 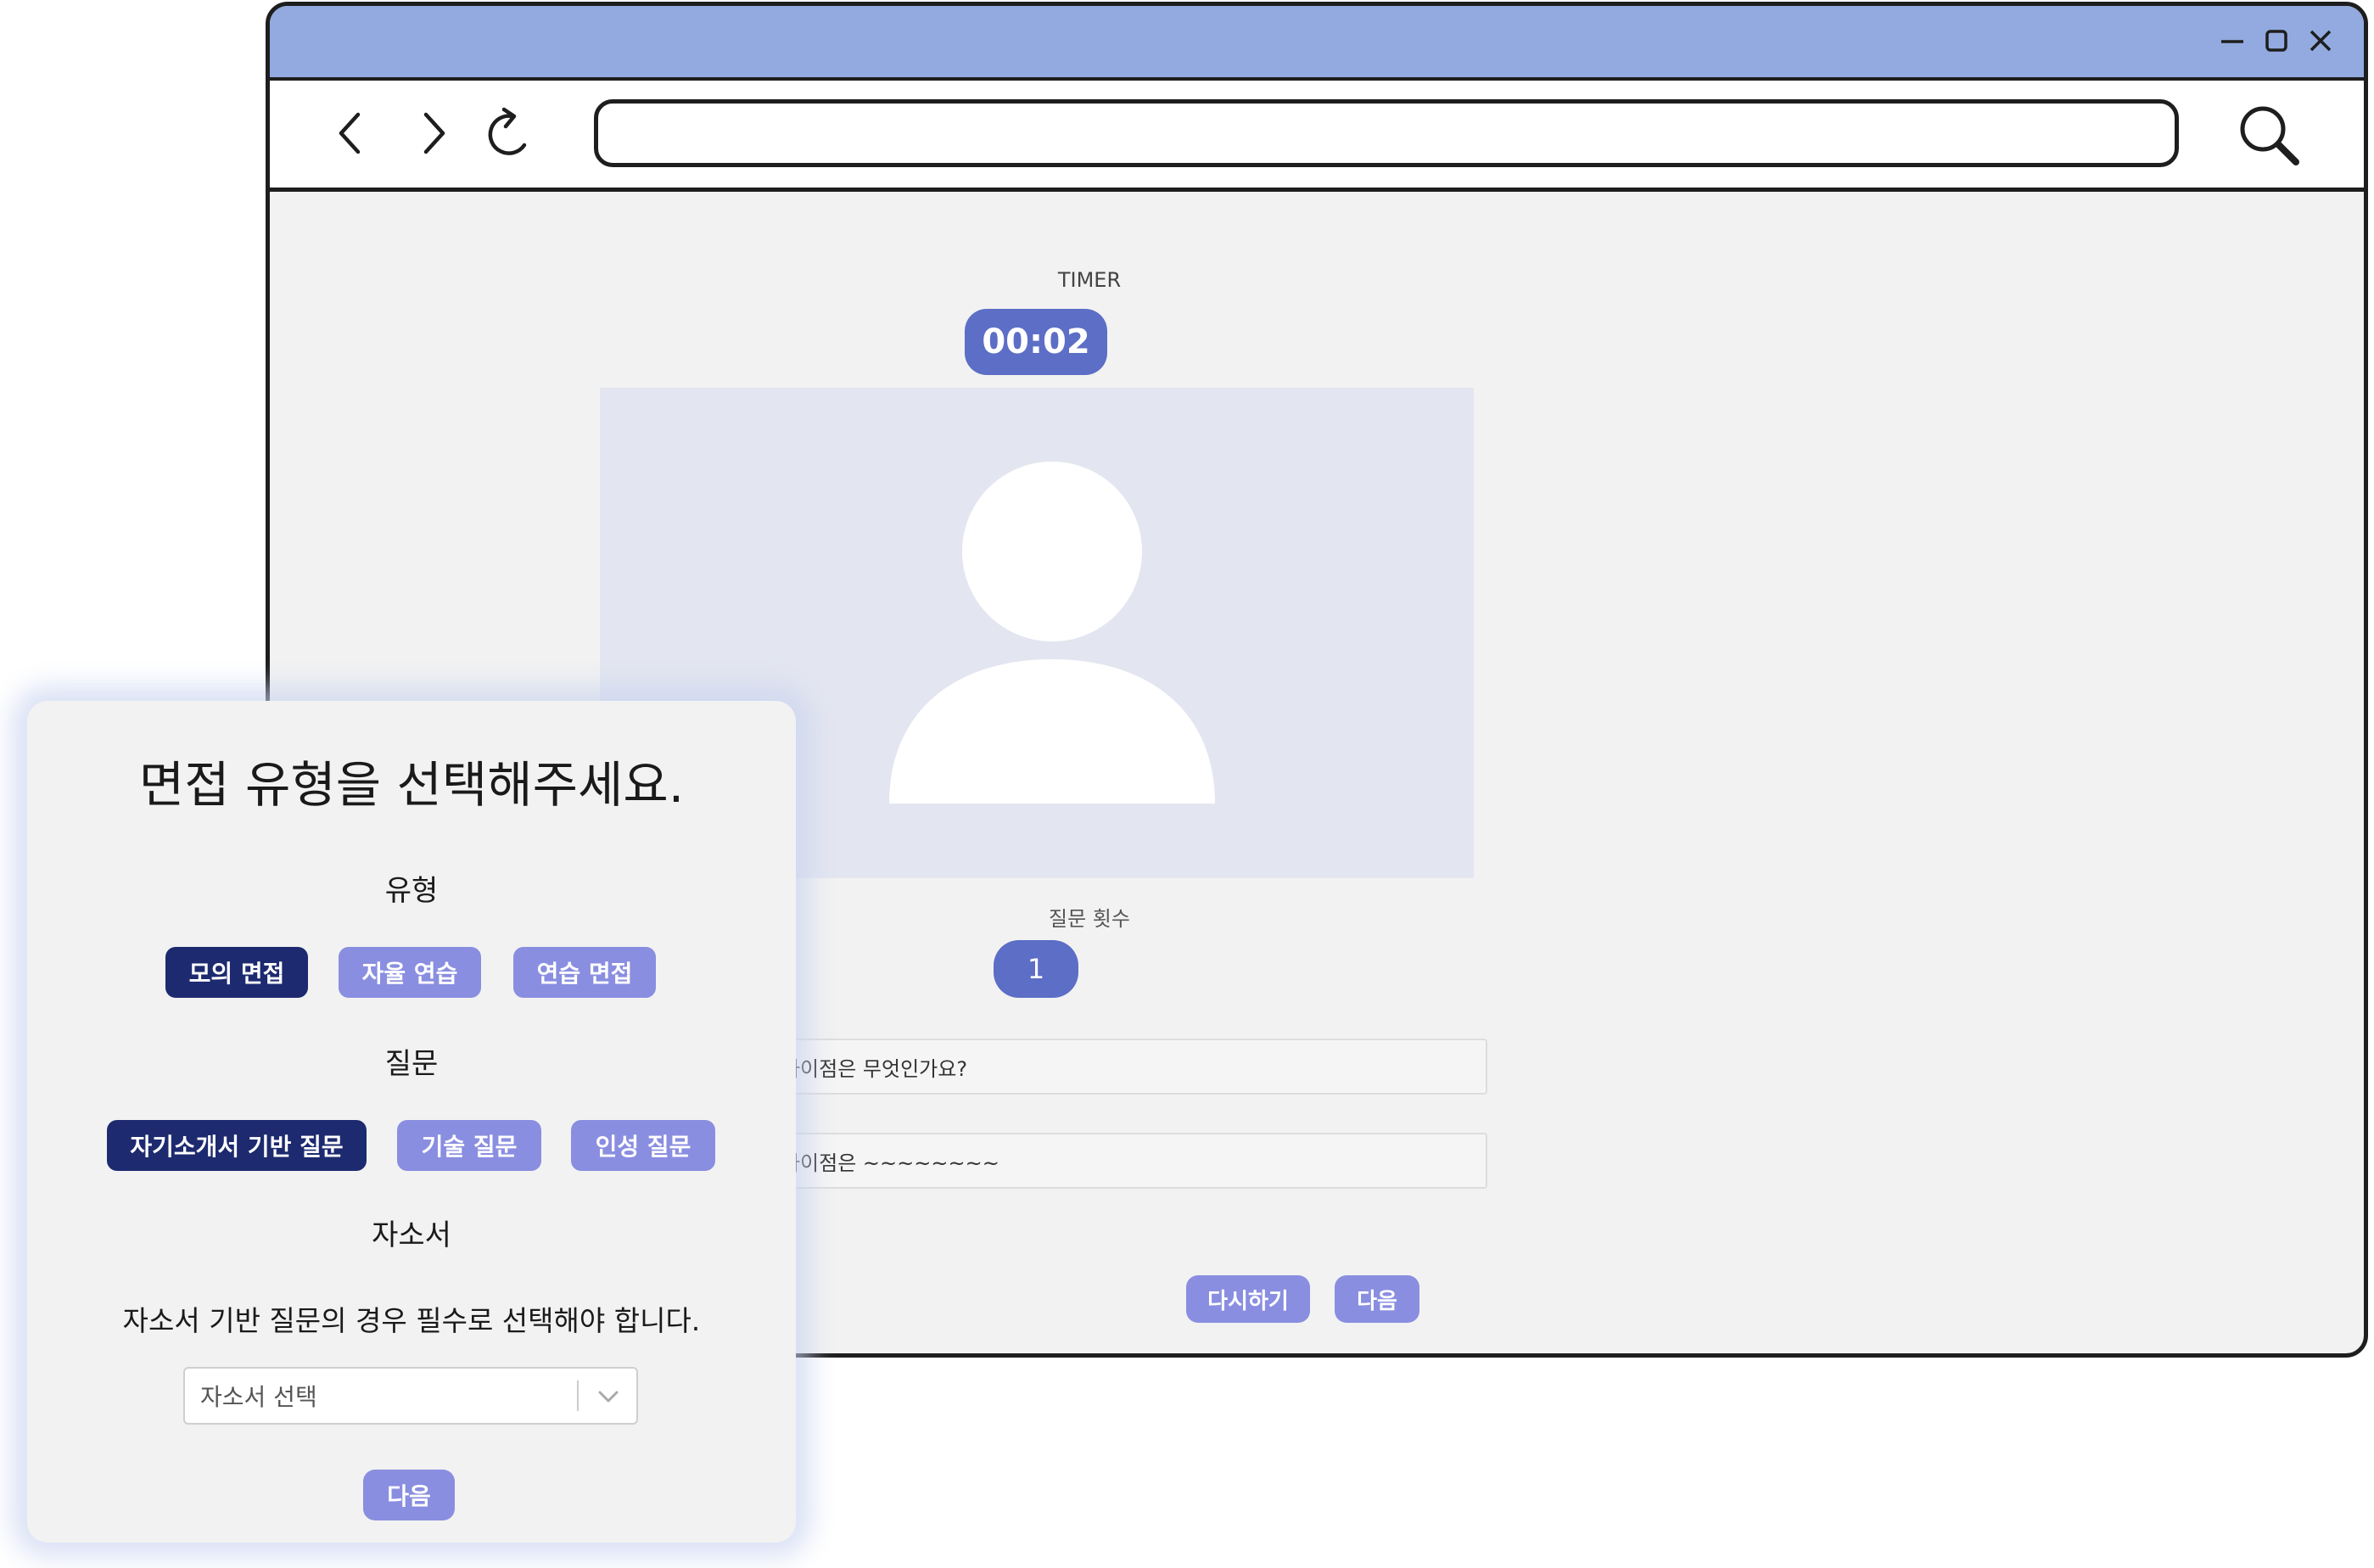 What do you see at coordinates (237, 972) in the screenshot?
I see `type-option-mock: 모의 면접` at bounding box center [237, 972].